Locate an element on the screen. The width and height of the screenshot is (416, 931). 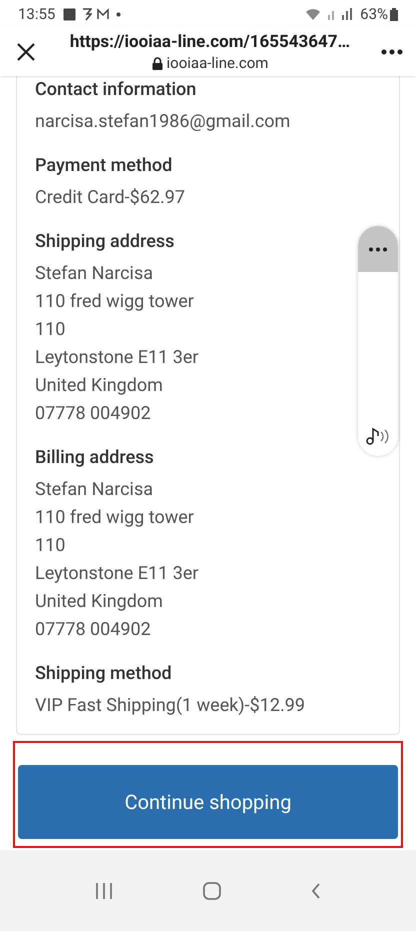
section-heading: Shipping method is located at coordinates (103, 674).